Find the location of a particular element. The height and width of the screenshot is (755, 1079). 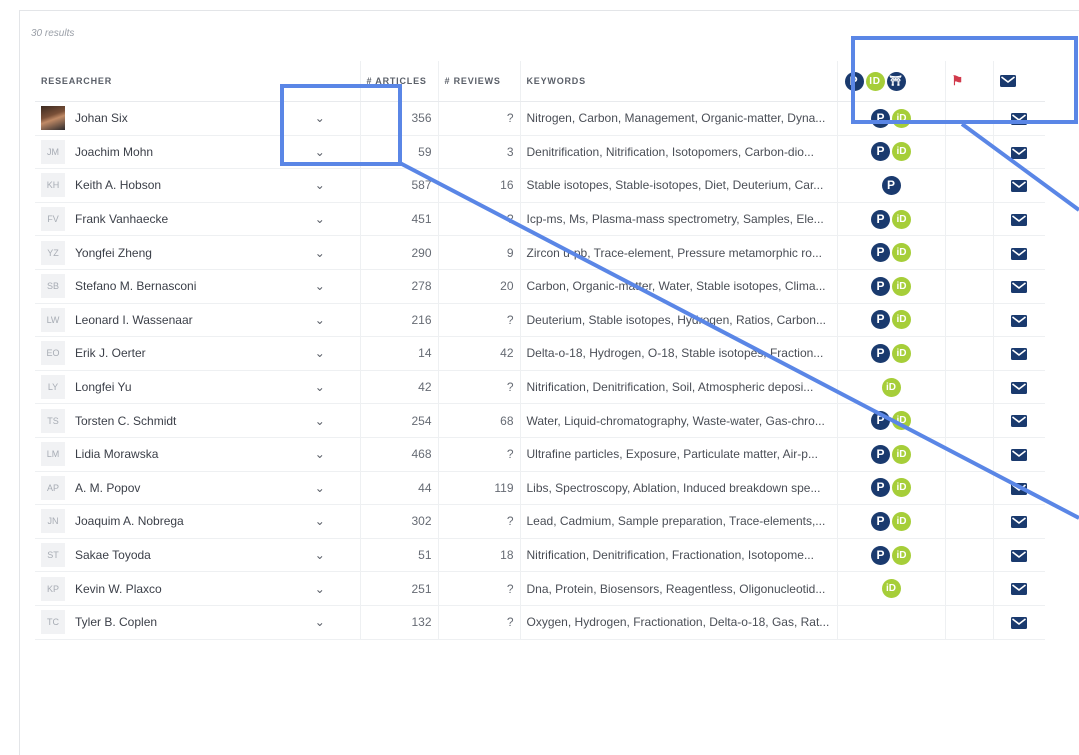

column-header-researcher: RESEARCHER is located at coordinates (157, 81).